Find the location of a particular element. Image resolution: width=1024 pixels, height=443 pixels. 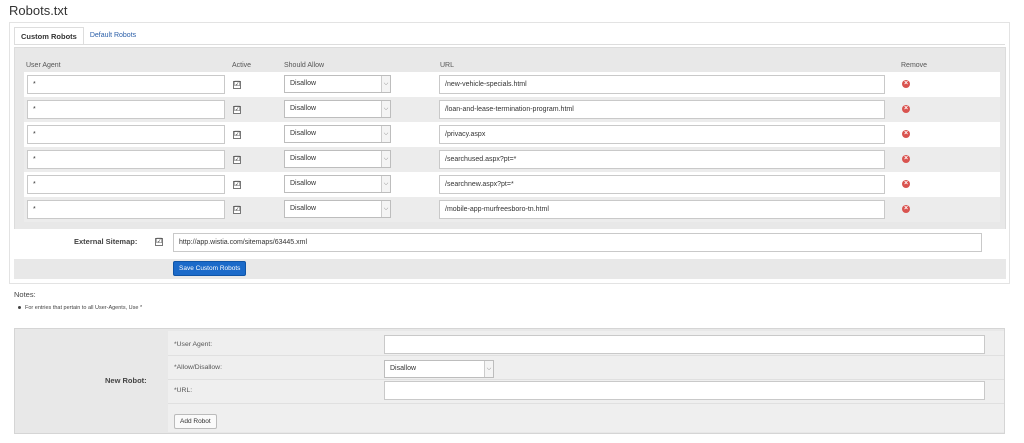

save-custom-robots-button: Save Custom Robots is located at coordinates (210, 268).